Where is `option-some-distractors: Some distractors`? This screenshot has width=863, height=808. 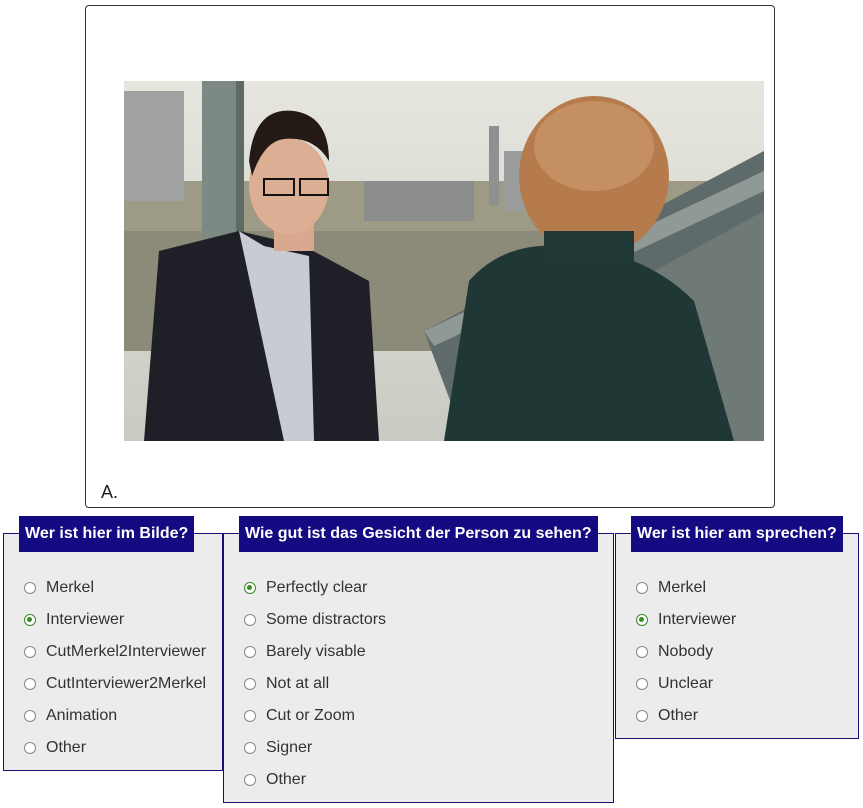
option-some-distractors: Some distractors is located at coordinates (315, 620).